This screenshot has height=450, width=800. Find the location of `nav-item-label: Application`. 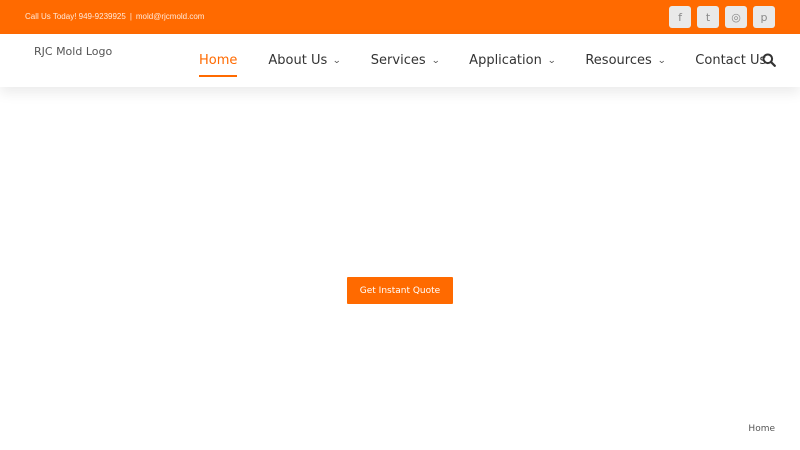

nav-item-label: Application is located at coordinates (505, 60).